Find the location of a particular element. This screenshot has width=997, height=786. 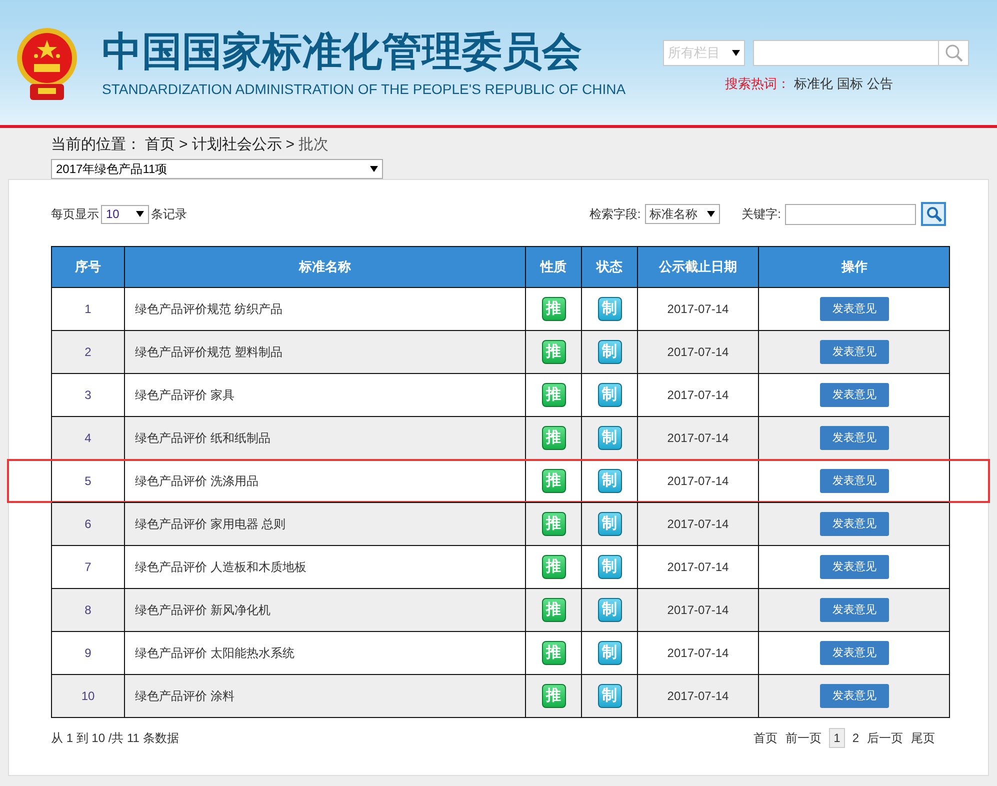

table-cell-text: 1 is located at coordinates (88, 309).